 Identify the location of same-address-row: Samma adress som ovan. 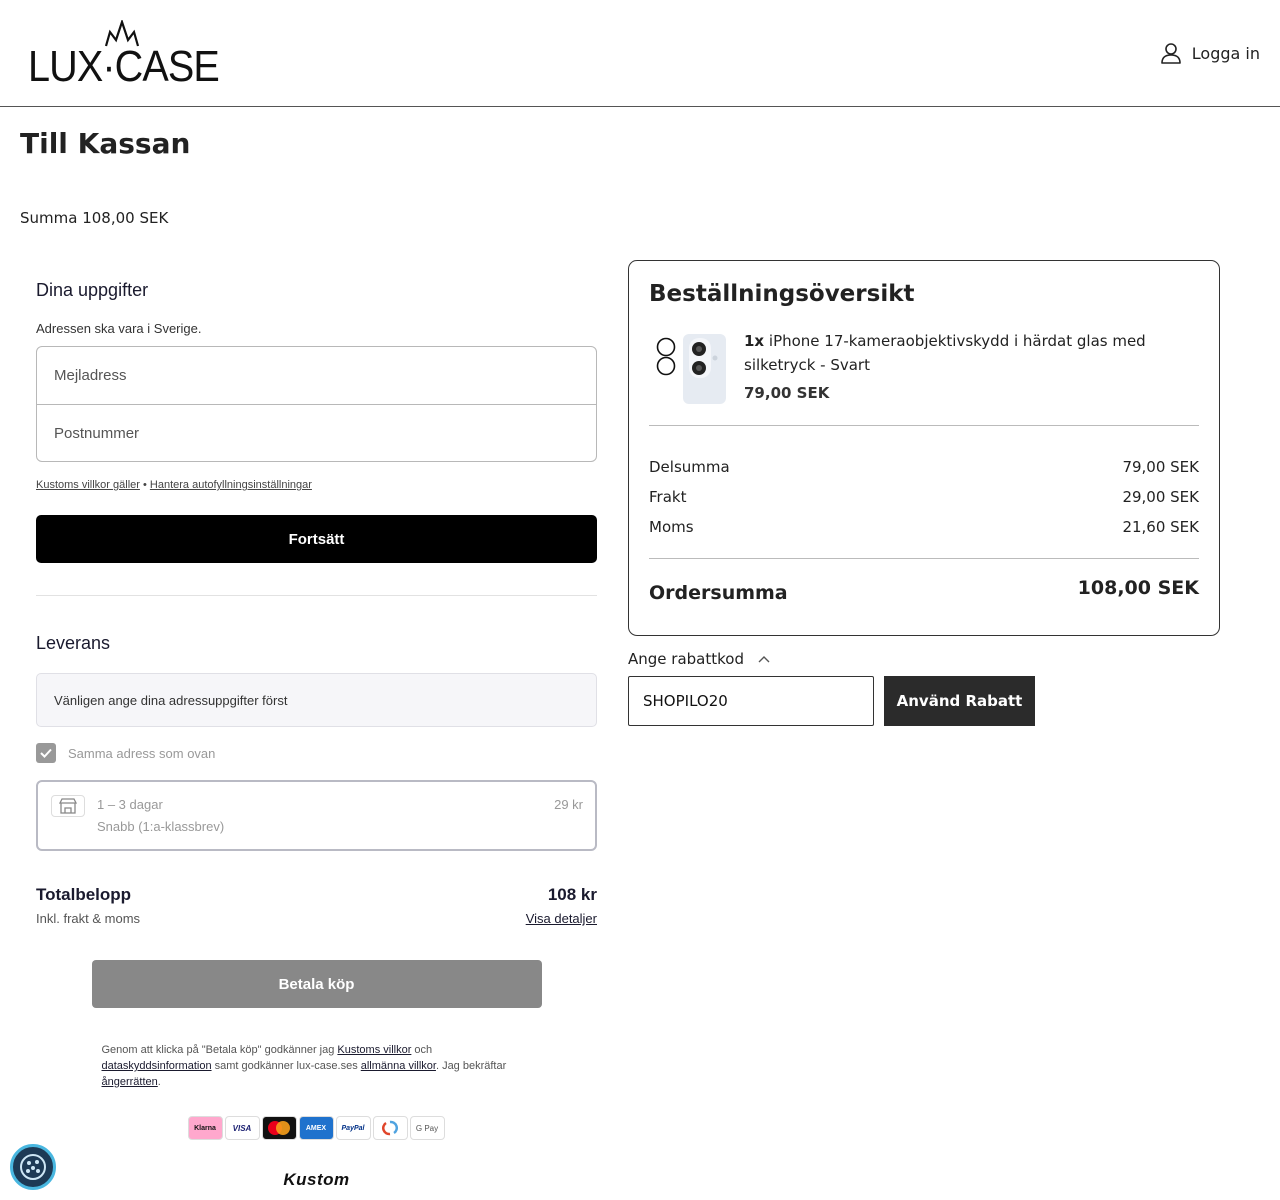
(316, 753).